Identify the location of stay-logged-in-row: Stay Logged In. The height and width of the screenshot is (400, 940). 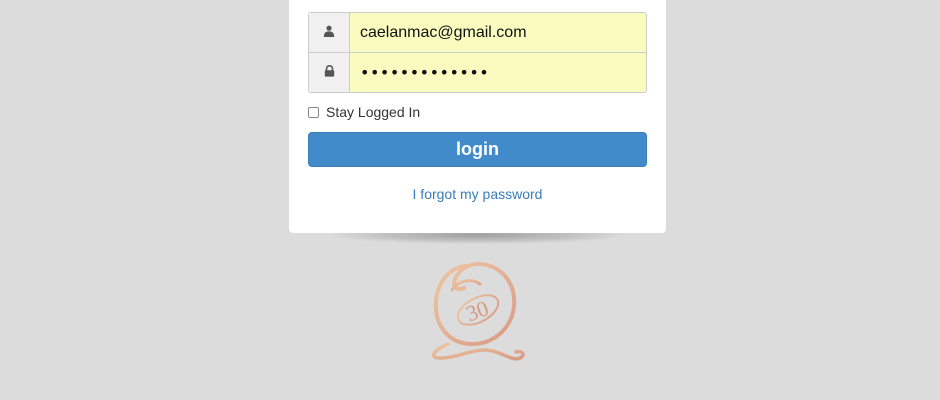
(364, 112).